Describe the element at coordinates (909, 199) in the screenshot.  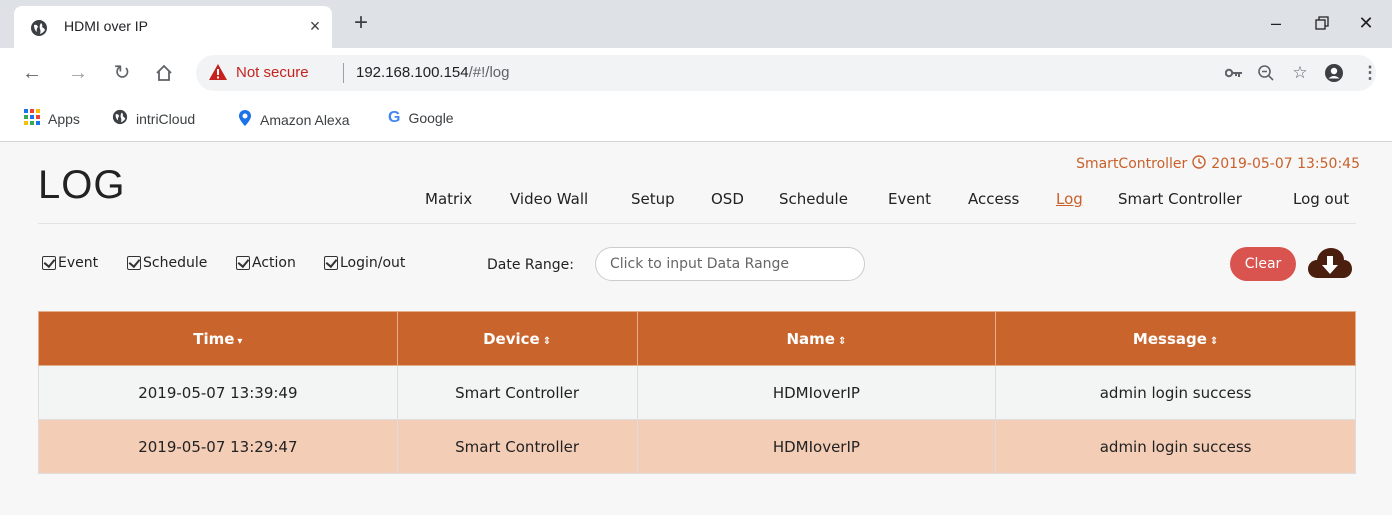
I see `nav-event: Event` at that location.